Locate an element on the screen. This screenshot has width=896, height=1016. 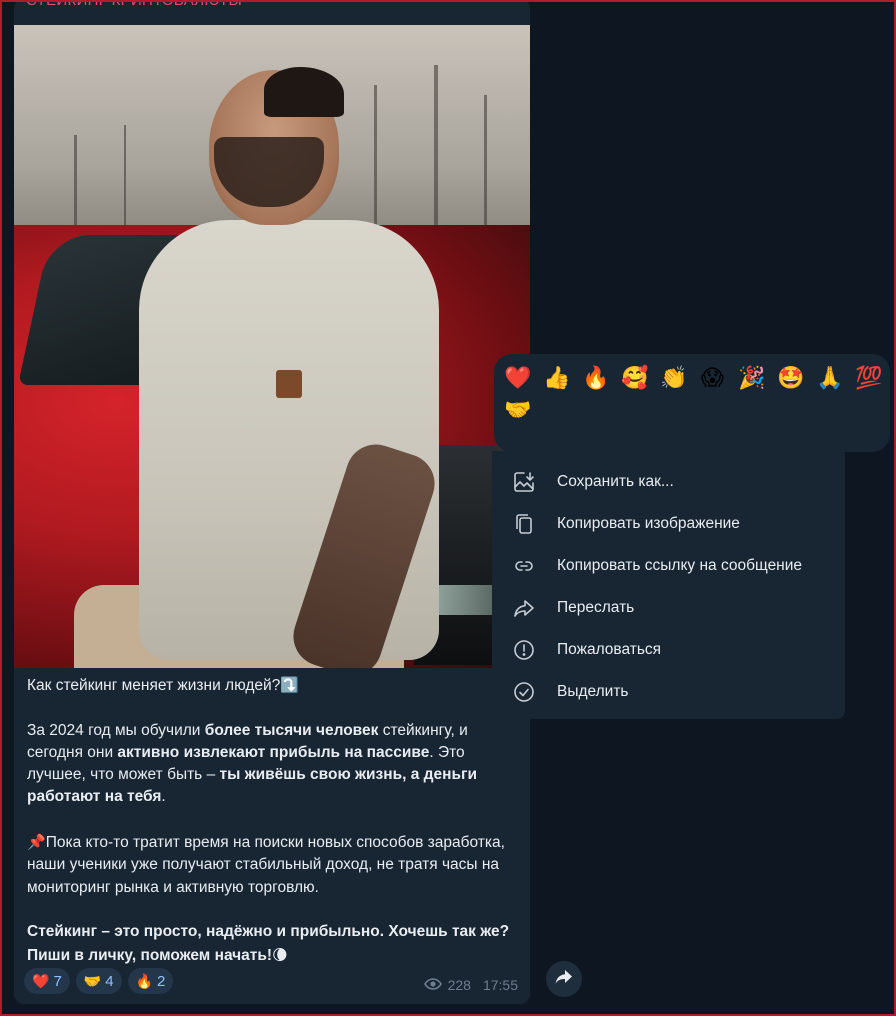
reaction-fire: 🔥 2 is located at coordinates (150, 981).